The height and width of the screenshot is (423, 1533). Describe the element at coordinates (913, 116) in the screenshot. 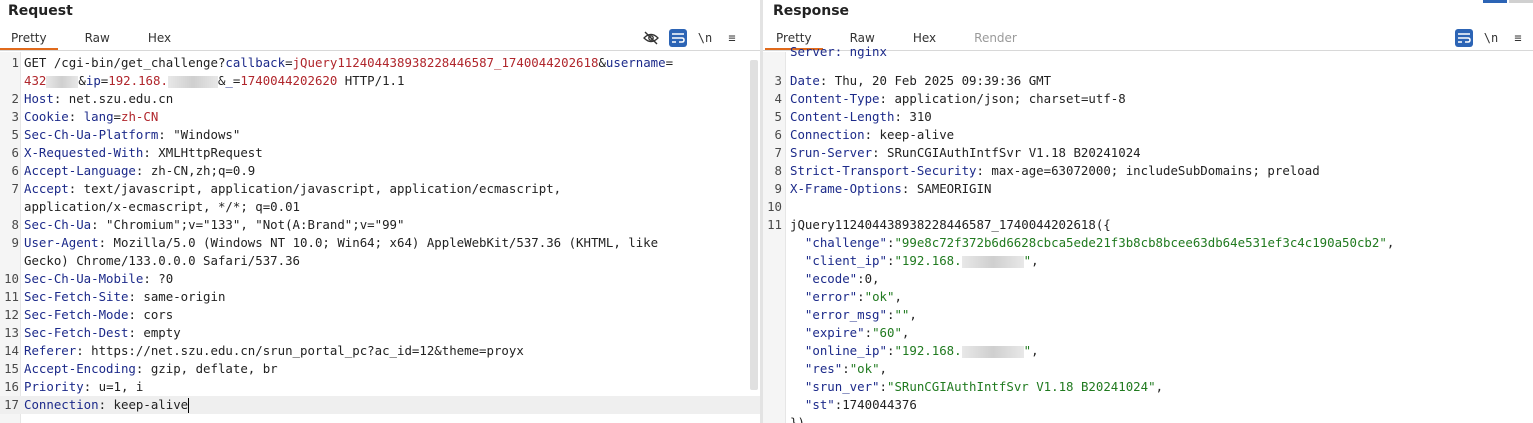

I see `code-token: : 310` at that location.